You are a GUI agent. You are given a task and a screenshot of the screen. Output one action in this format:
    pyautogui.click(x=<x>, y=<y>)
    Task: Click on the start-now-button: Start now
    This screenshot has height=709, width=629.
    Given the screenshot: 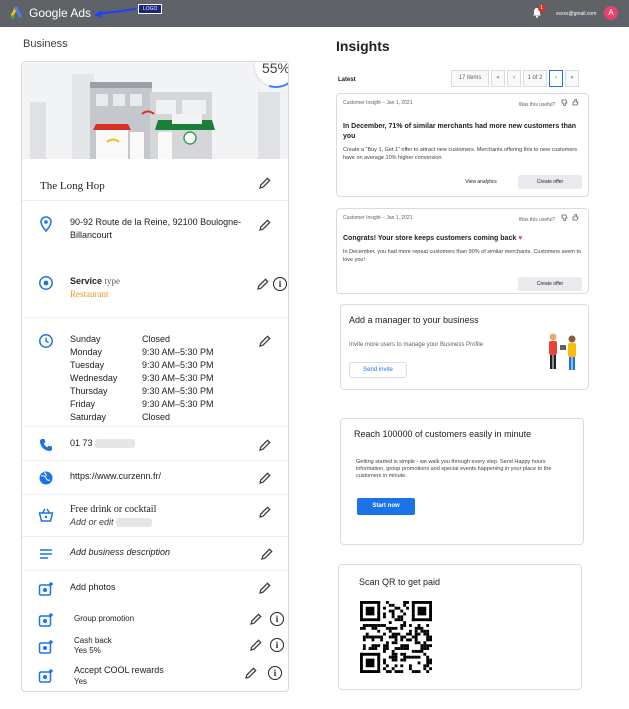 What is the action you would take?
    pyautogui.click(x=386, y=506)
    